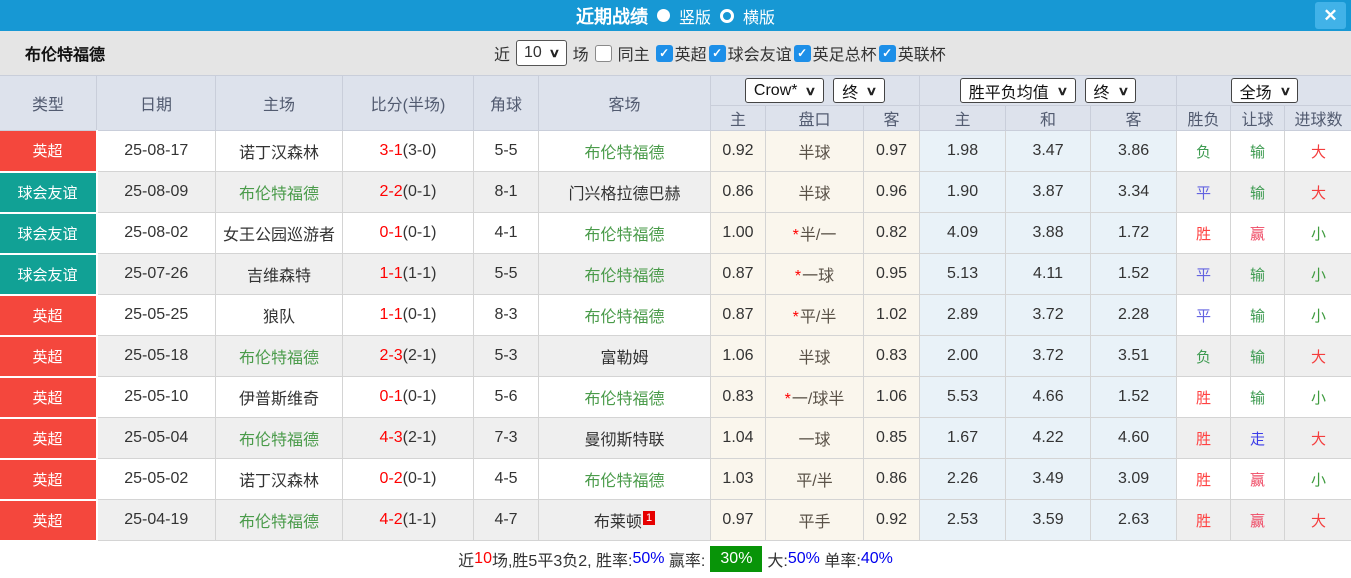 This screenshot has height=578, width=1351. I want to click on footer-stat: 单率:, so click(840, 561).